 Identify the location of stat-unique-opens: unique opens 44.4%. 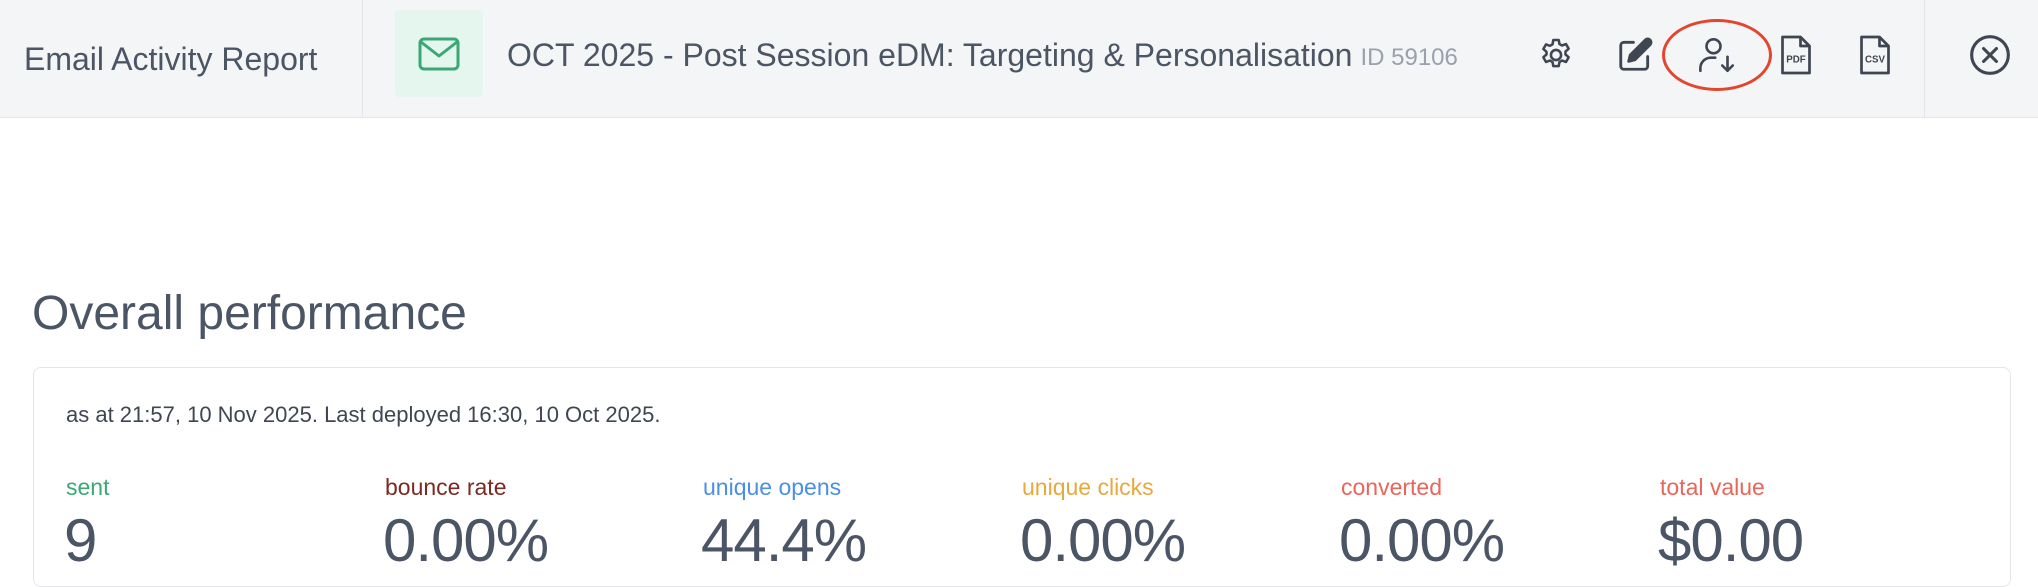
(784, 524).